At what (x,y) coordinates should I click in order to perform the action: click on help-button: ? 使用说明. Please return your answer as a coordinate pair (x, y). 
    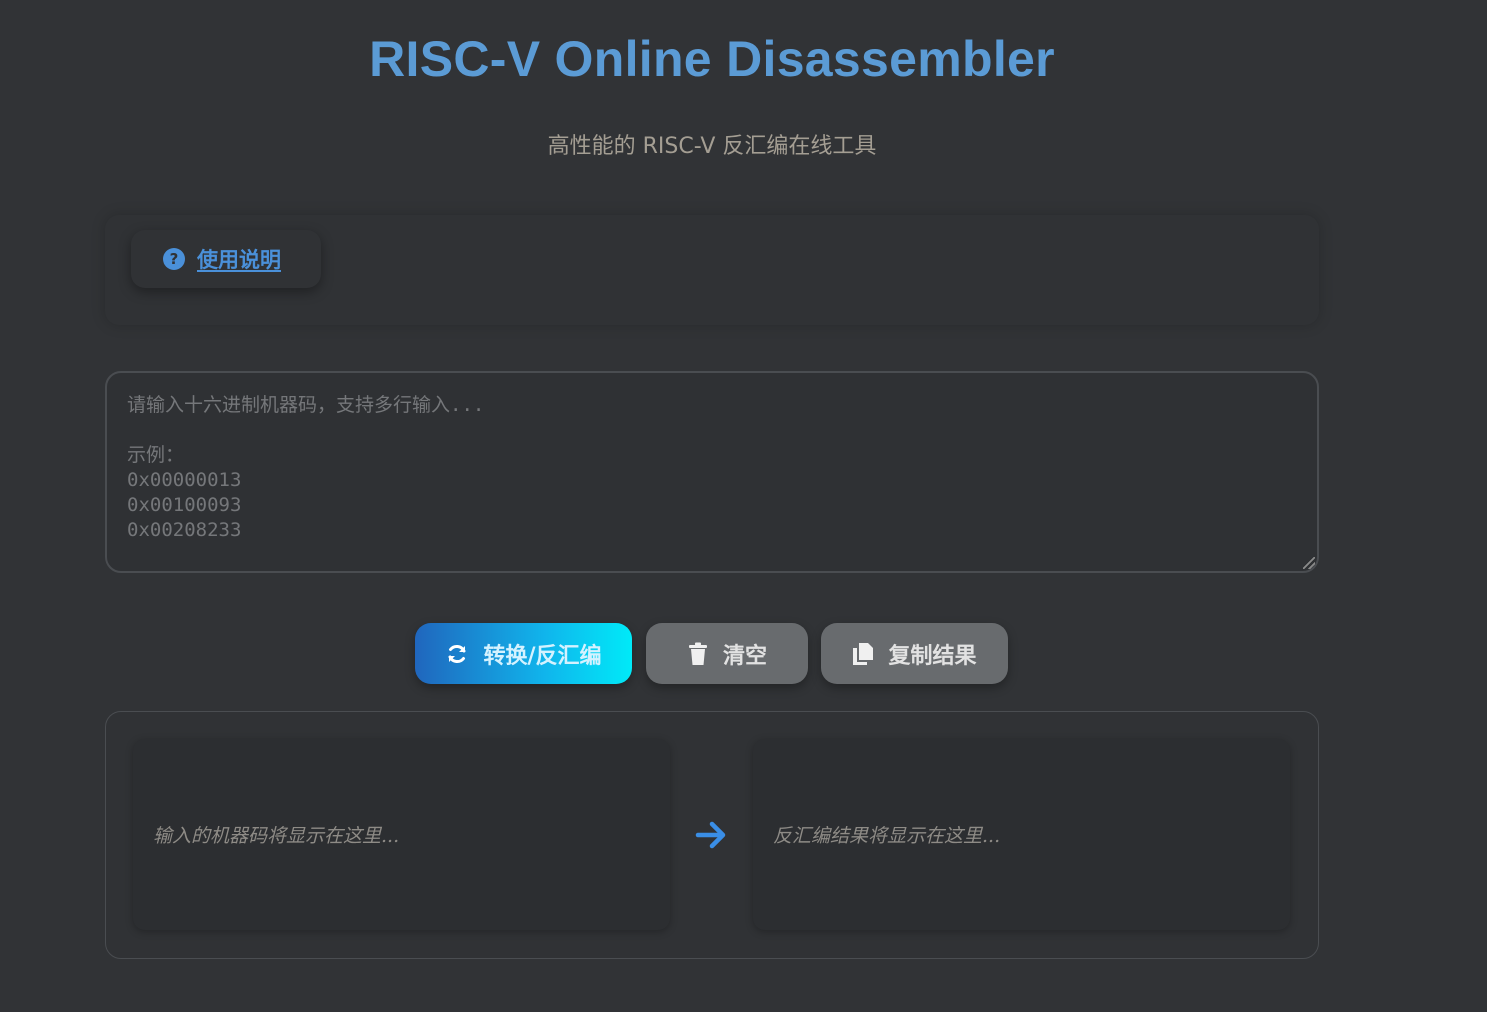
    Looking at the image, I should click on (226, 259).